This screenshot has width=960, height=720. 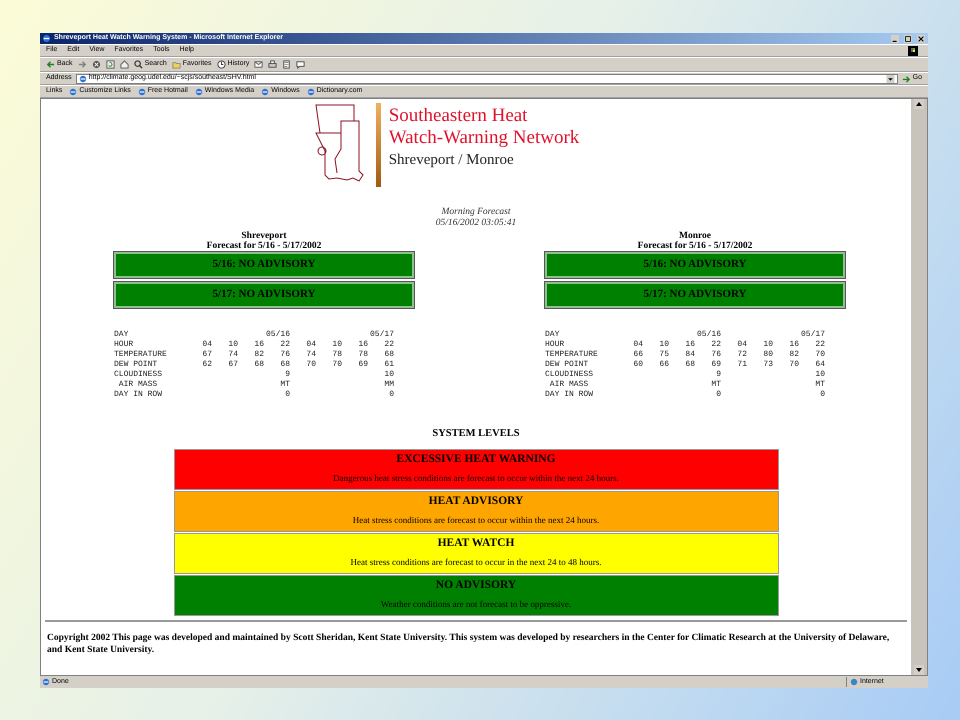 I want to click on forecast-type: Morning Forecast, so click(x=476, y=212).